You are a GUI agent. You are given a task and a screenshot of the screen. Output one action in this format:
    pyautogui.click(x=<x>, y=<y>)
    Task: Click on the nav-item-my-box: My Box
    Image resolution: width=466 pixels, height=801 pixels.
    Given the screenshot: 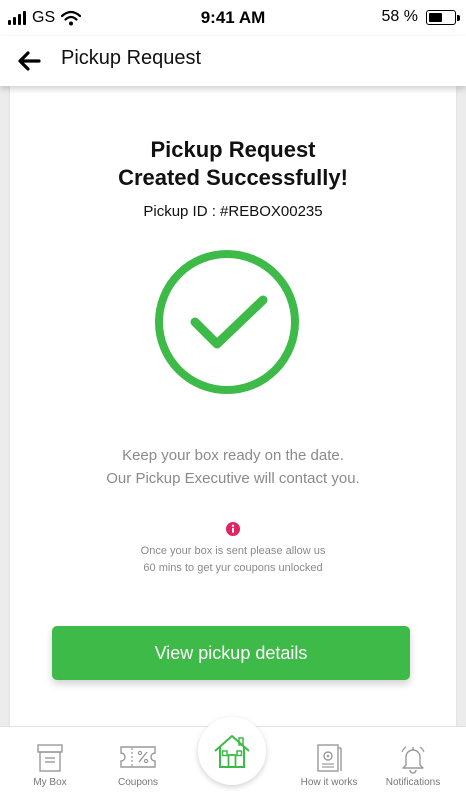 What is the action you would take?
    pyautogui.click(x=50, y=764)
    